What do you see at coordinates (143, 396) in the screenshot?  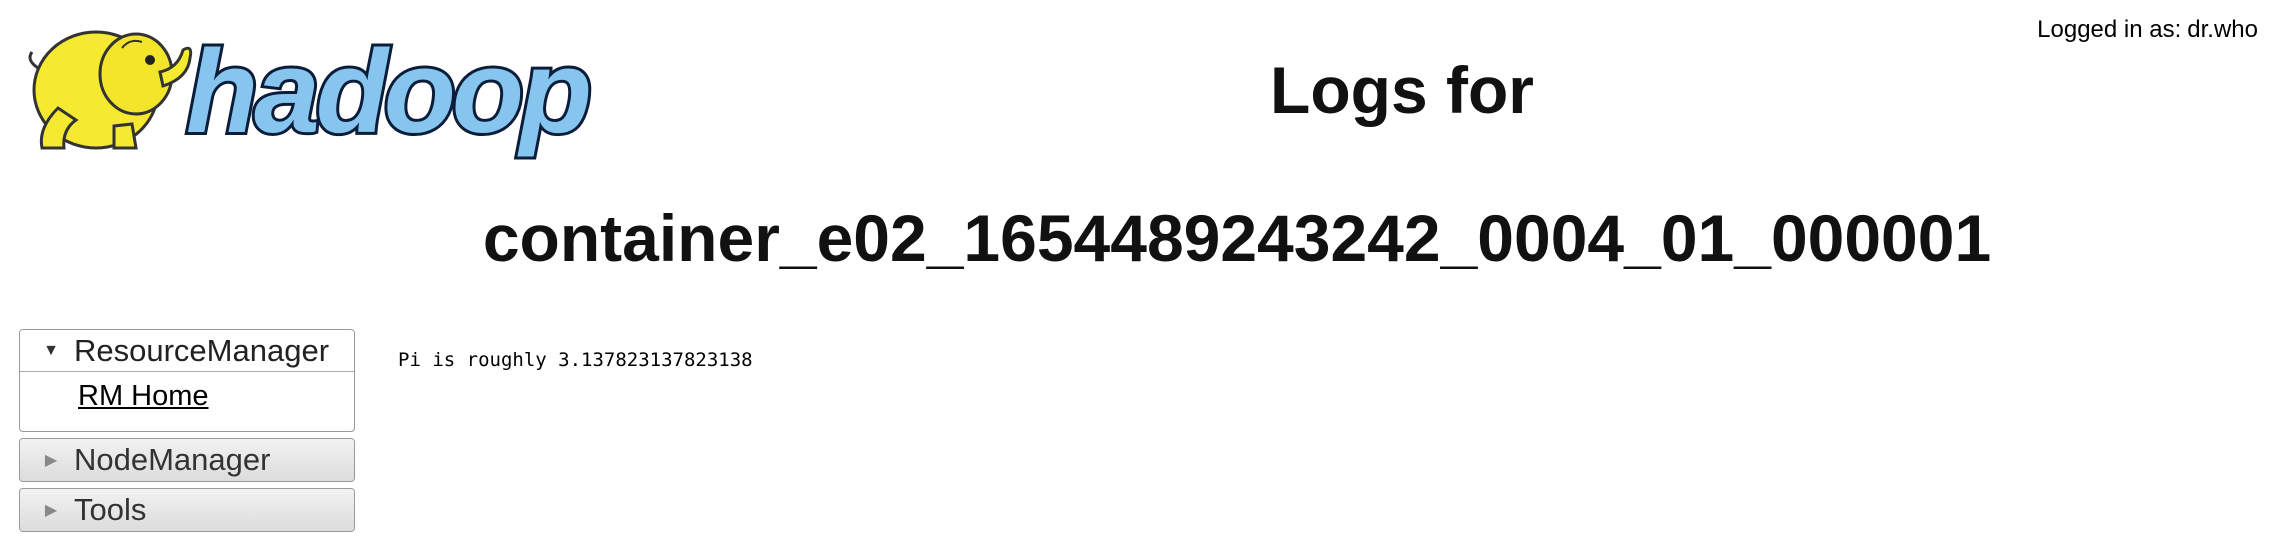 I see `rm-home-link: RM Home` at bounding box center [143, 396].